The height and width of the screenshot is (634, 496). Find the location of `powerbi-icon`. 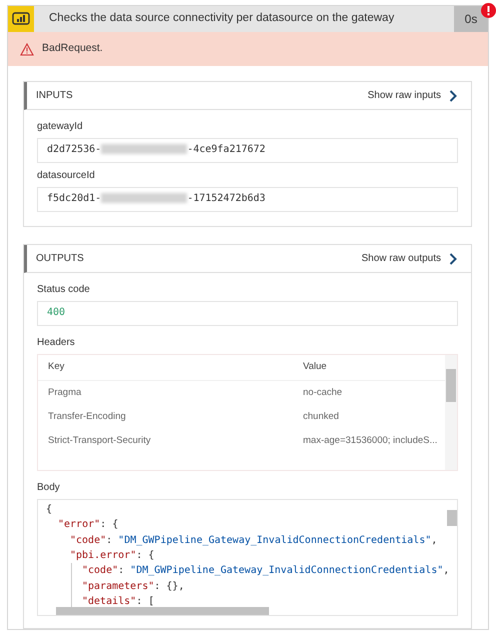

powerbi-icon is located at coordinates (21, 19).